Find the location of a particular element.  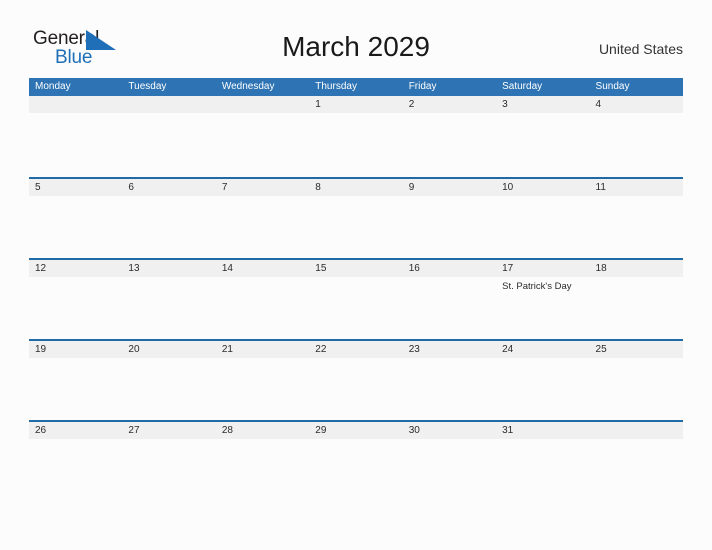

calendar-day-cell: 27 is located at coordinates (168, 462).